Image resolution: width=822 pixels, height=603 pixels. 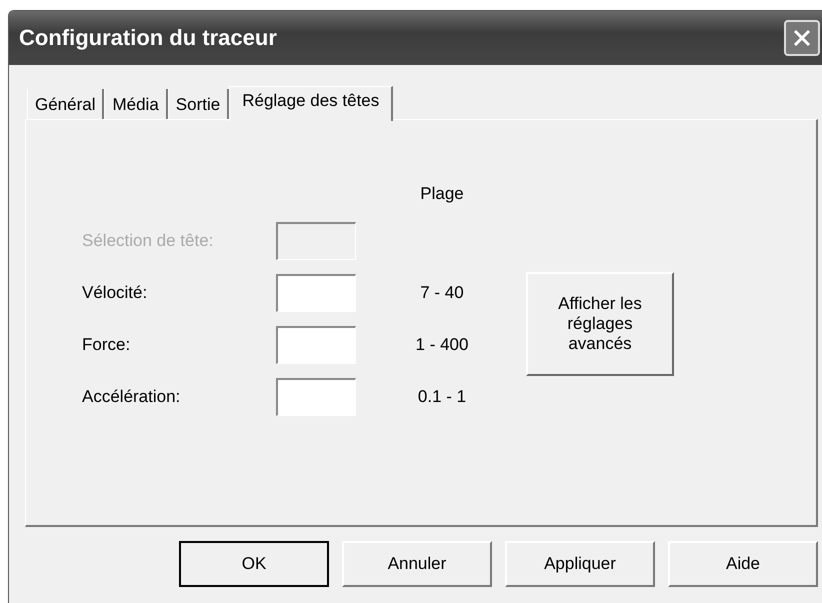 What do you see at coordinates (311, 103) in the screenshot?
I see `tab: Réglage des têtes` at bounding box center [311, 103].